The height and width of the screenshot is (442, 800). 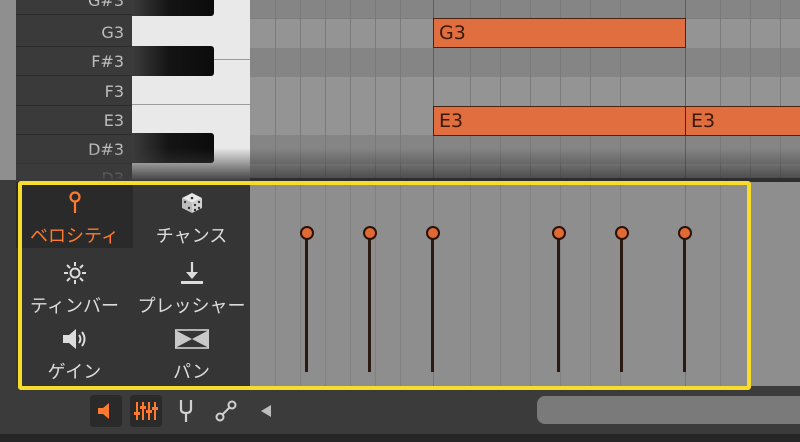 I want to click on pressure-button: プレッシャー, so click(x=191, y=285).